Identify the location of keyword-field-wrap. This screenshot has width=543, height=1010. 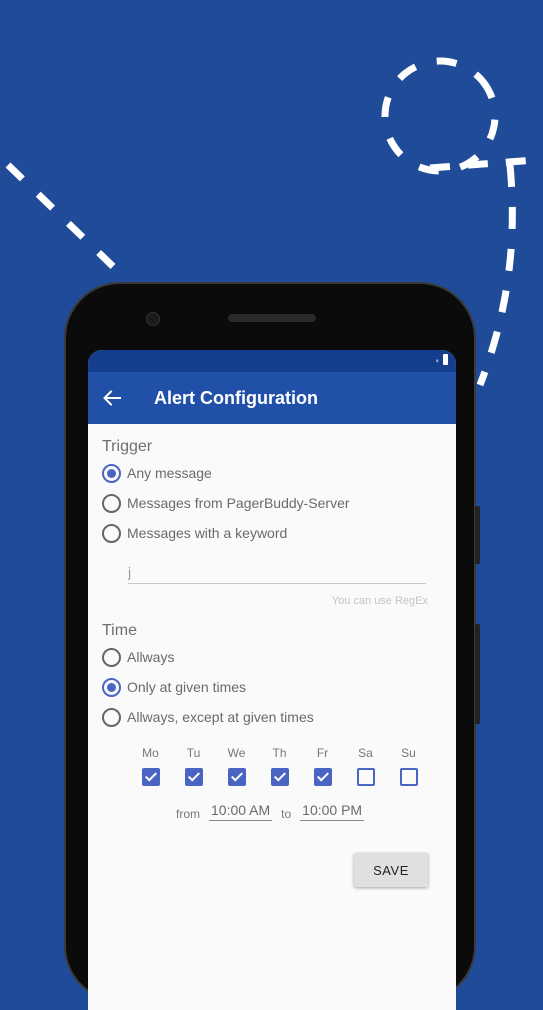
(277, 572).